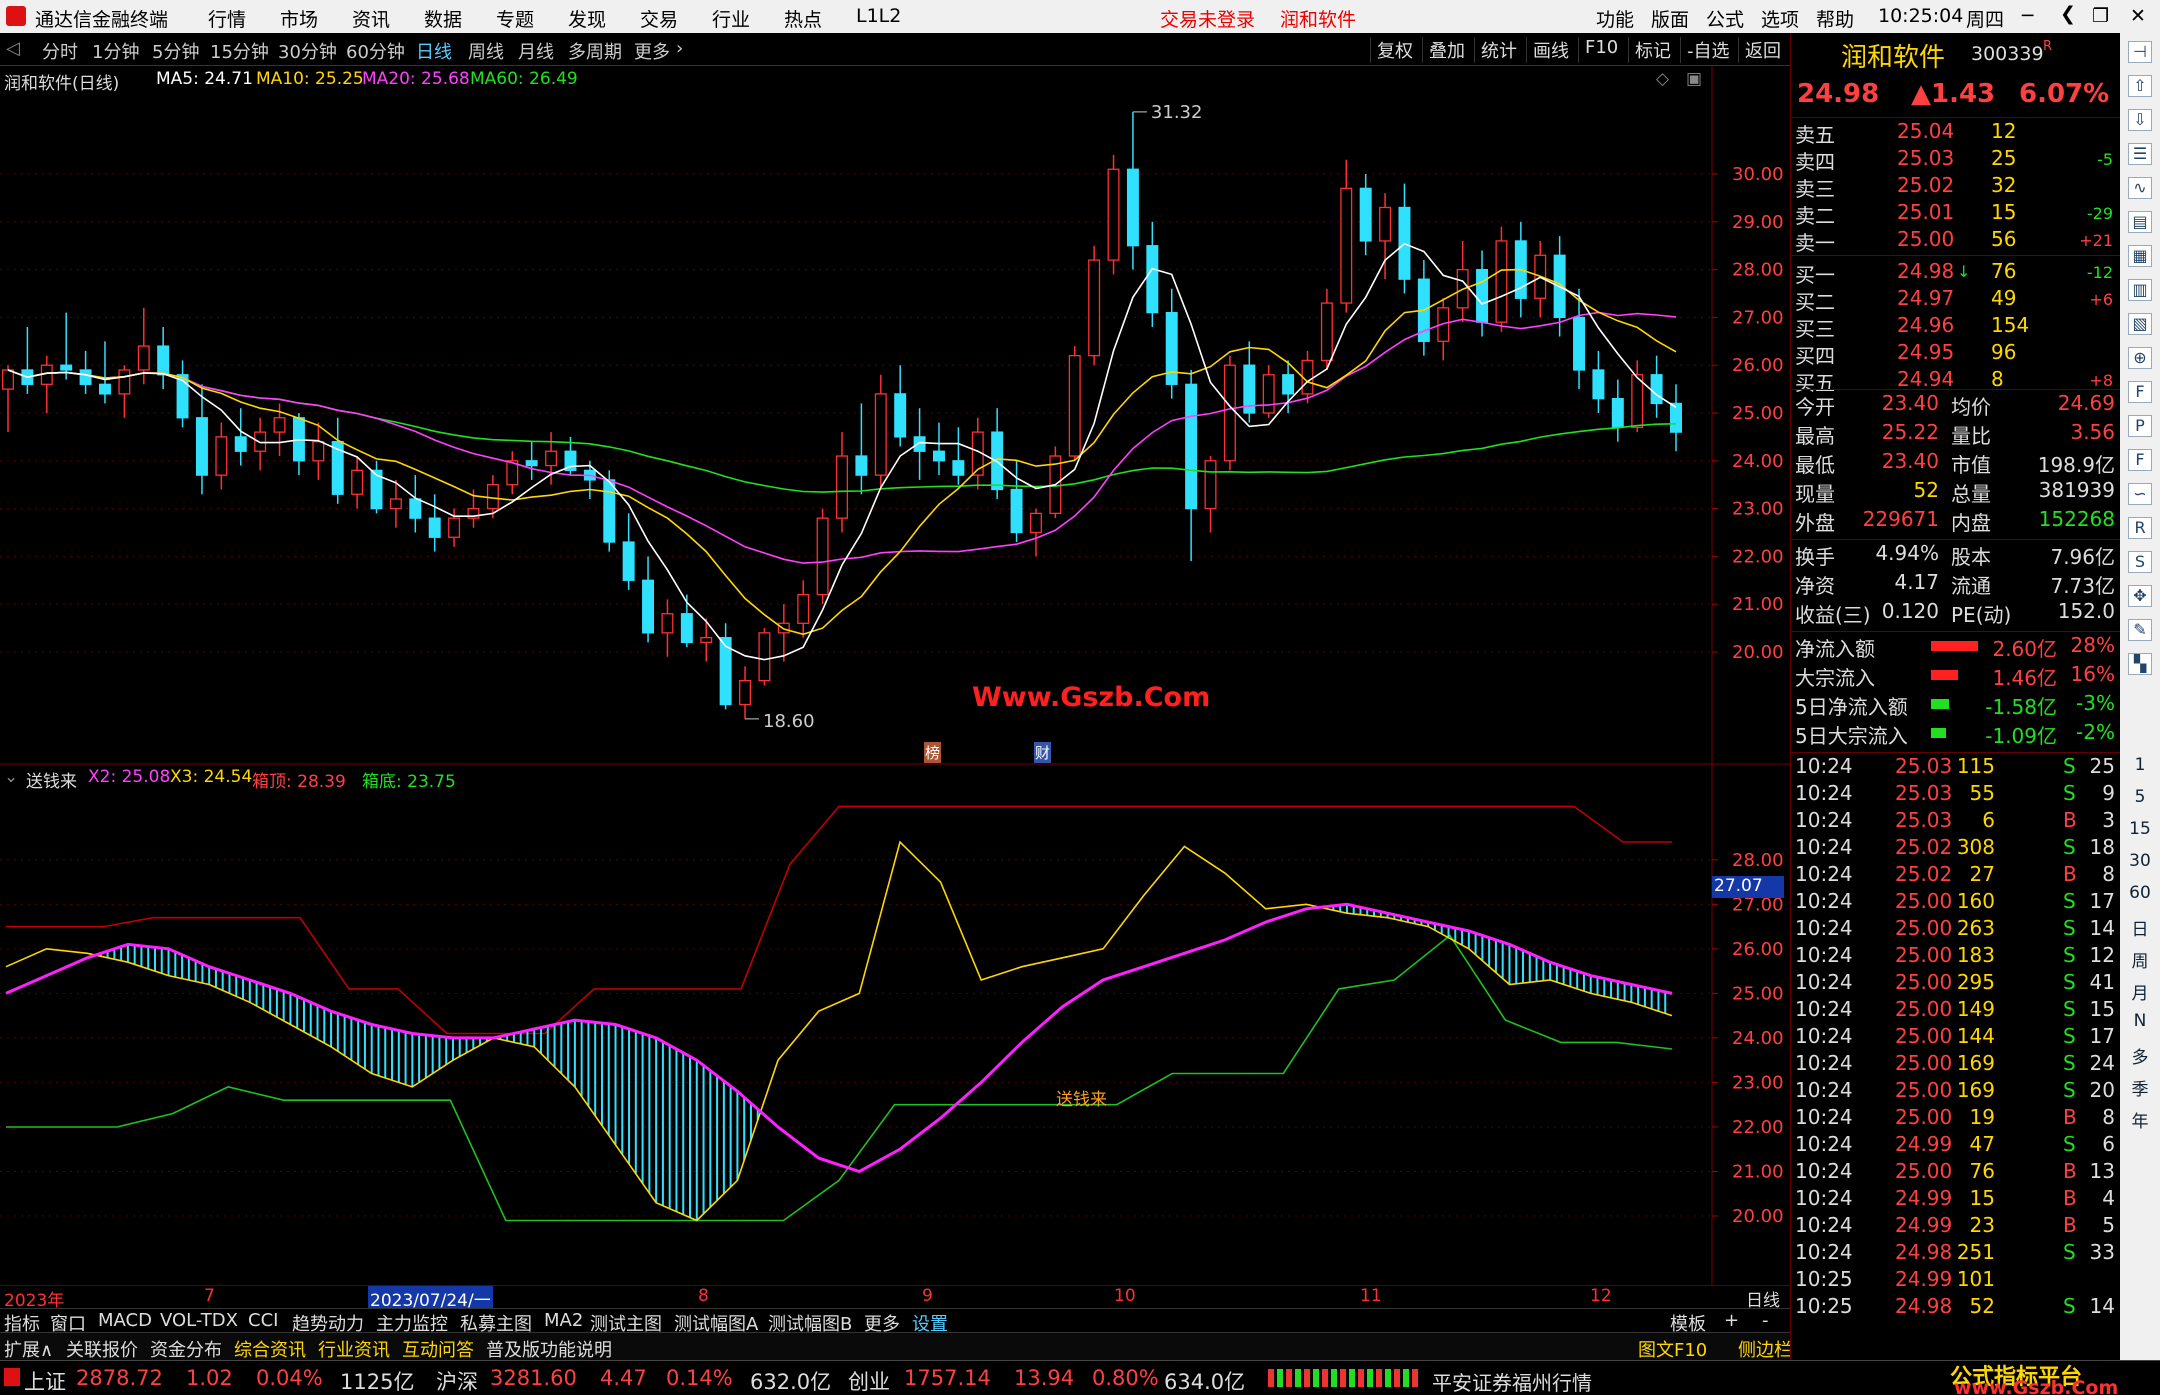 This screenshot has width=2160, height=1395. What do you see at coordinates (1956, 160) in the screenshot?
I see `ask-row: 卖四 25.03 25 -5` at bounding box center [1956, 160].